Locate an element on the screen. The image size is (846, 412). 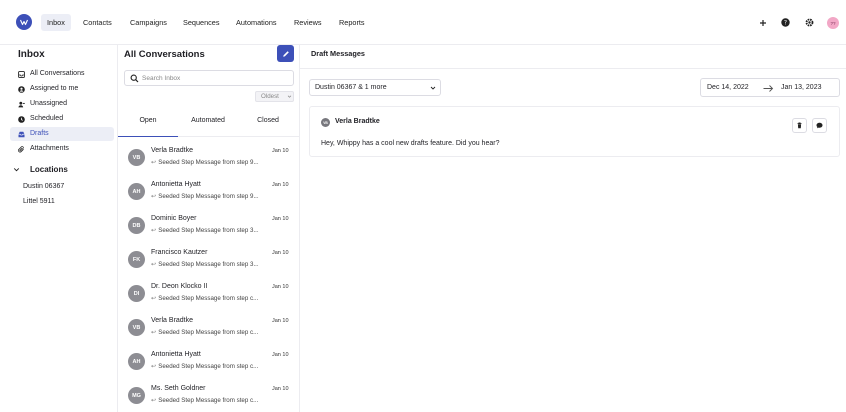
nav-sequences: Sequences is located at coordinates (201, 22).